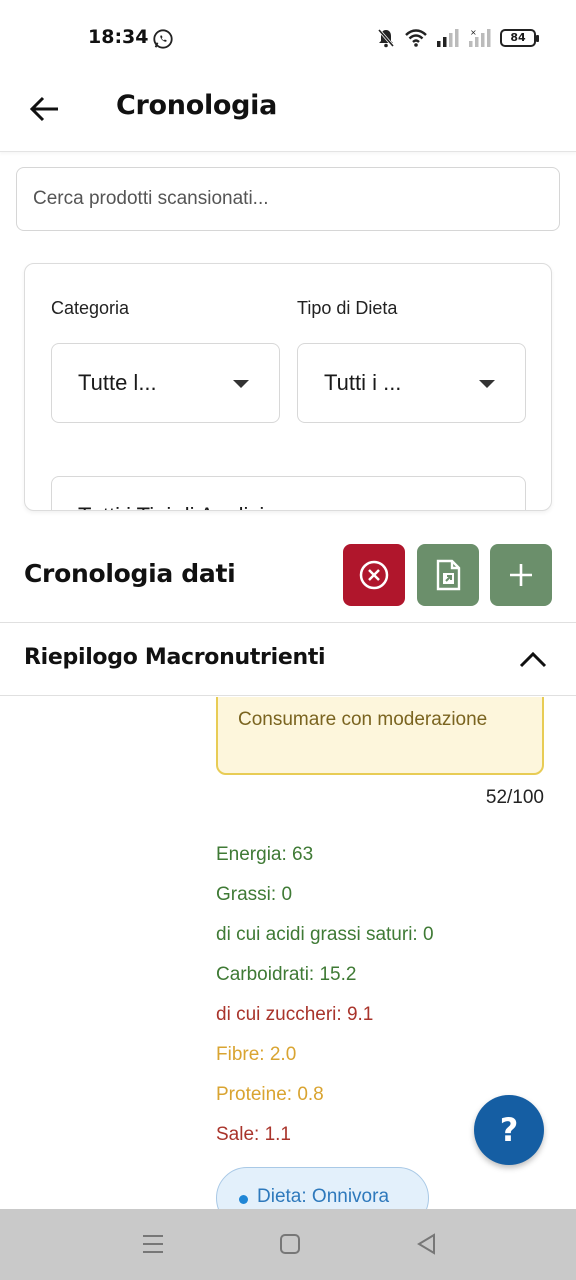 The height and width of the screenshot is (1280, 576). Describe the element at coordinates (448, 38) in the screenshot. I see `signal-icon` at that location.